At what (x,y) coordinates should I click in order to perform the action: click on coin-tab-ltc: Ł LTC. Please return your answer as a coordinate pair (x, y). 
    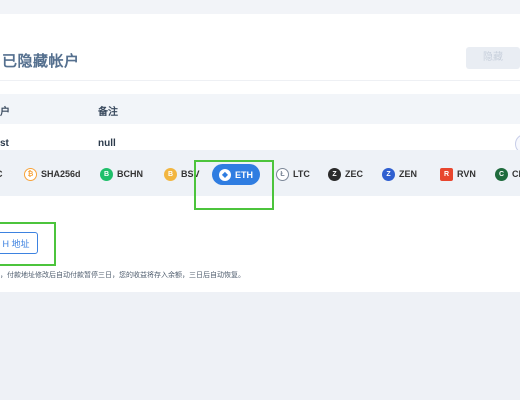
    Looking at the image, I should click on (293, 174).